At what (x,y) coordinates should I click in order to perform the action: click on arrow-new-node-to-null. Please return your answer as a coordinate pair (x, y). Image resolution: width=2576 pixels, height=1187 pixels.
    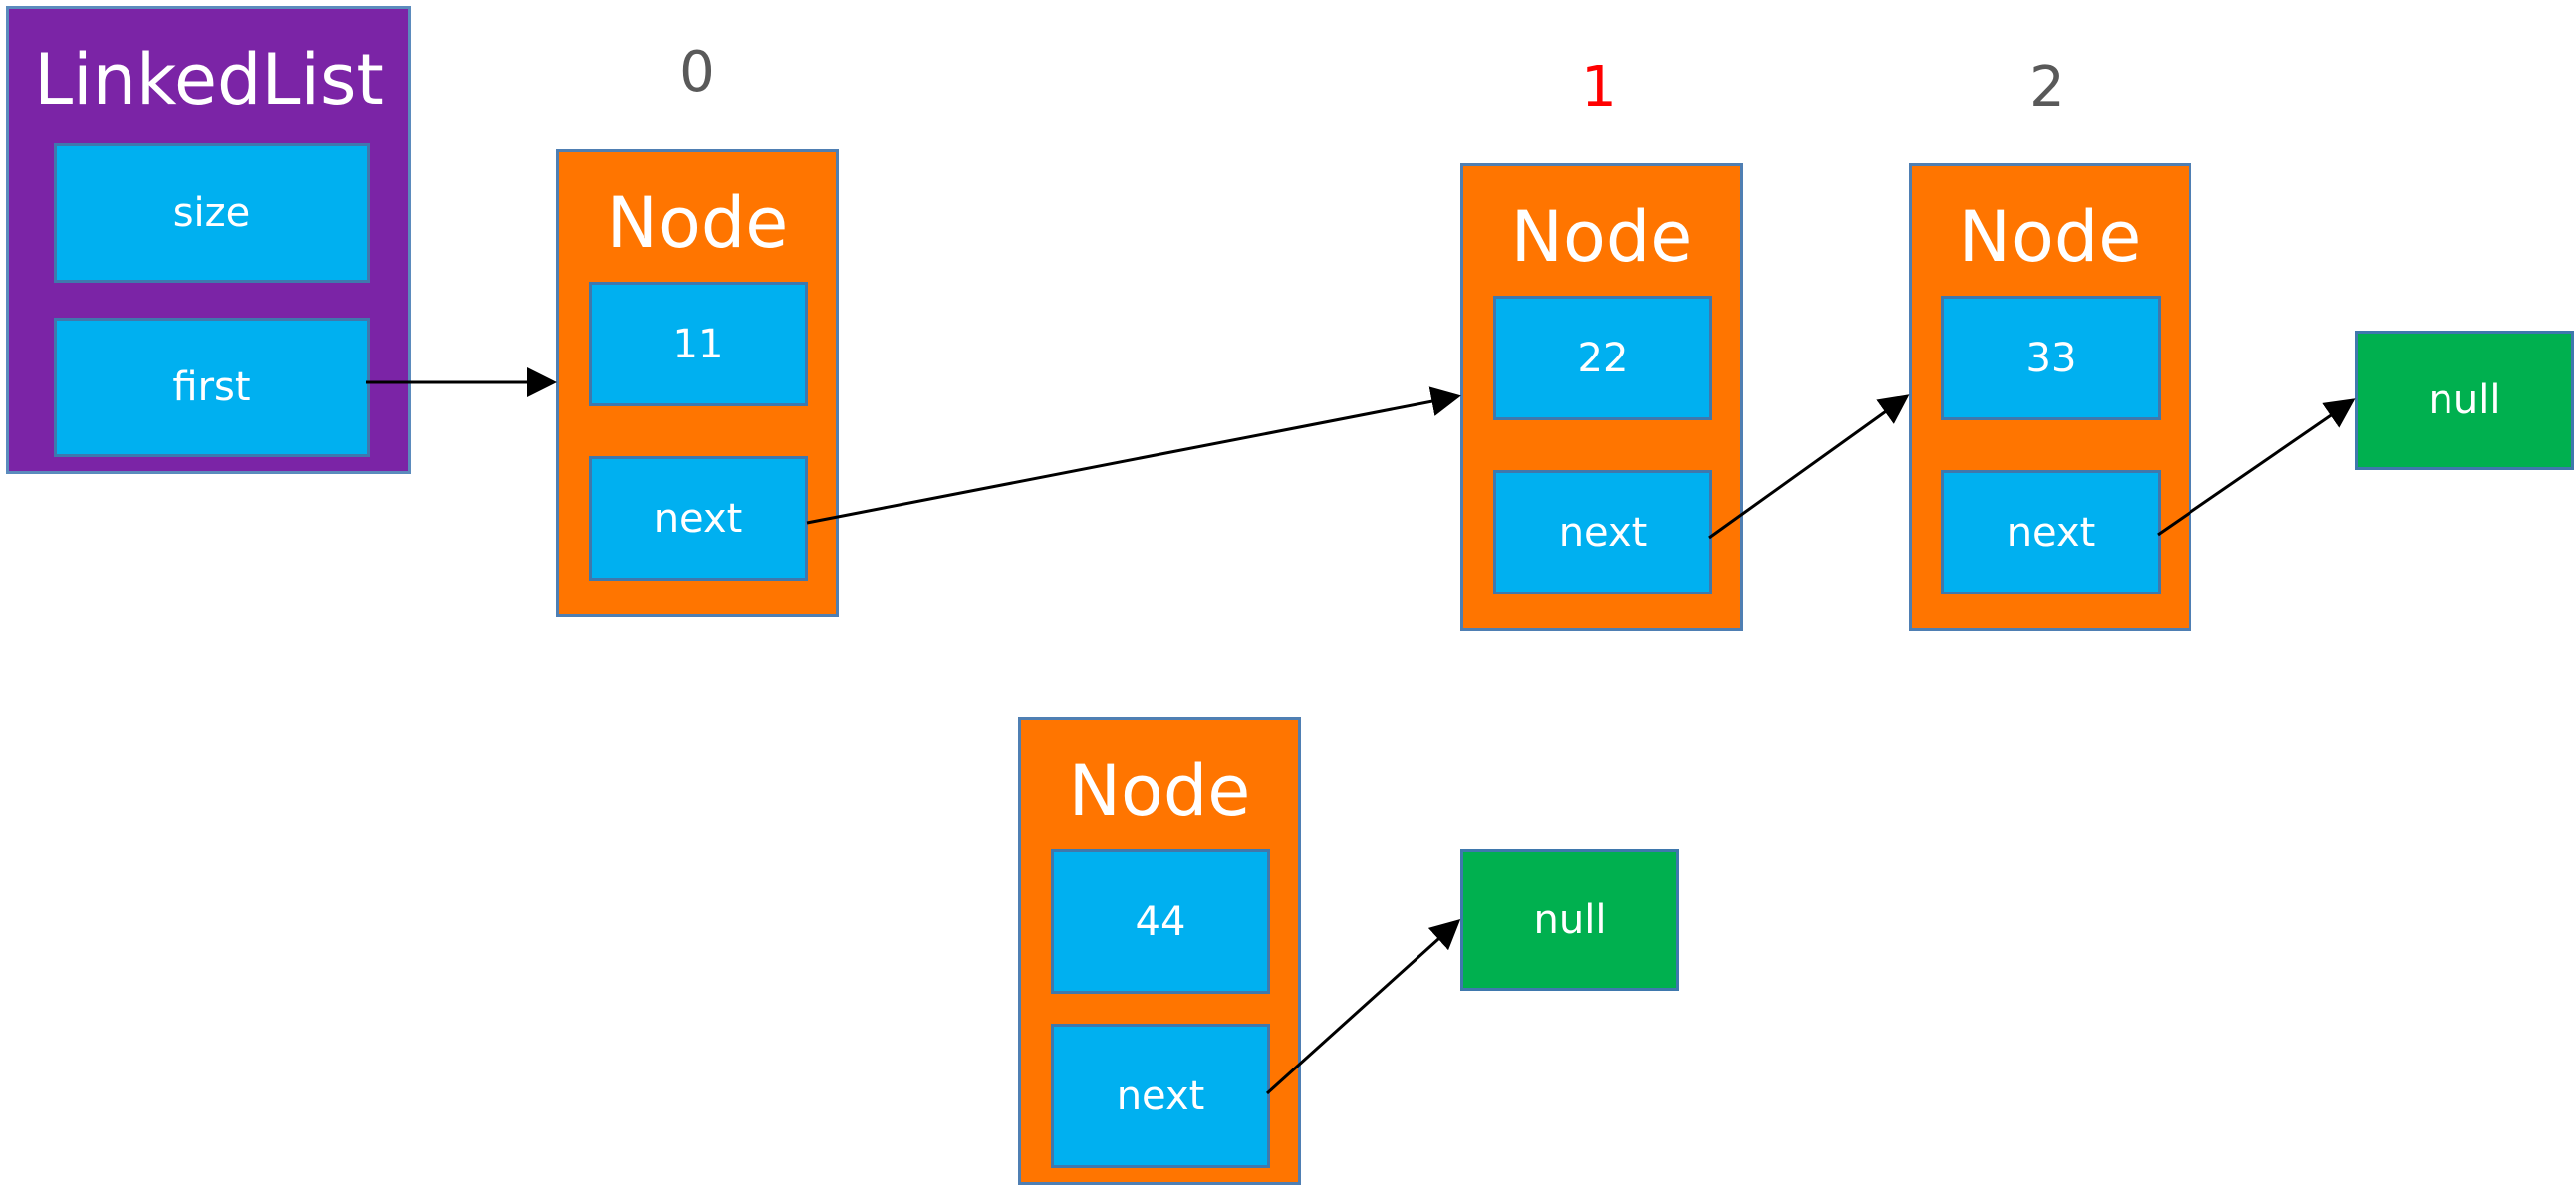
    Looking at the image, I should click on (1363, 1006).